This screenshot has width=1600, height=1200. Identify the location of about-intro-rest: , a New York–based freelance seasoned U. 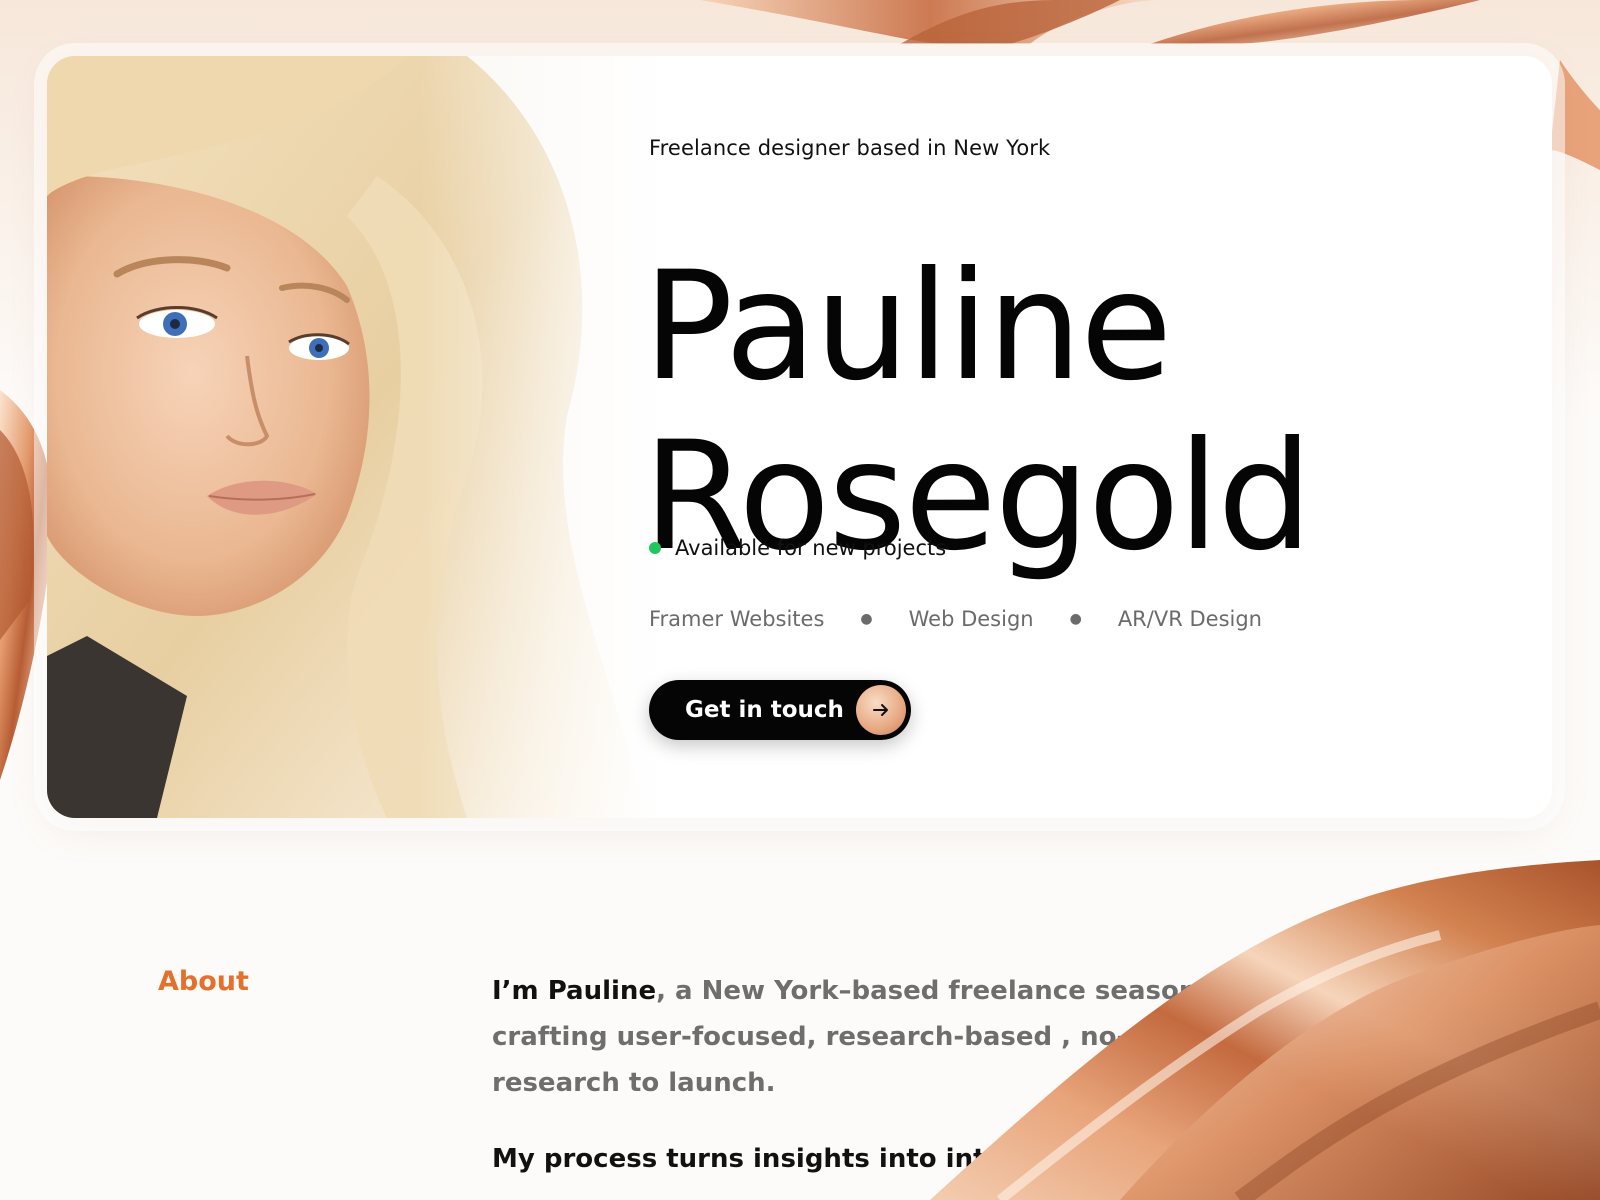
(960, 991).